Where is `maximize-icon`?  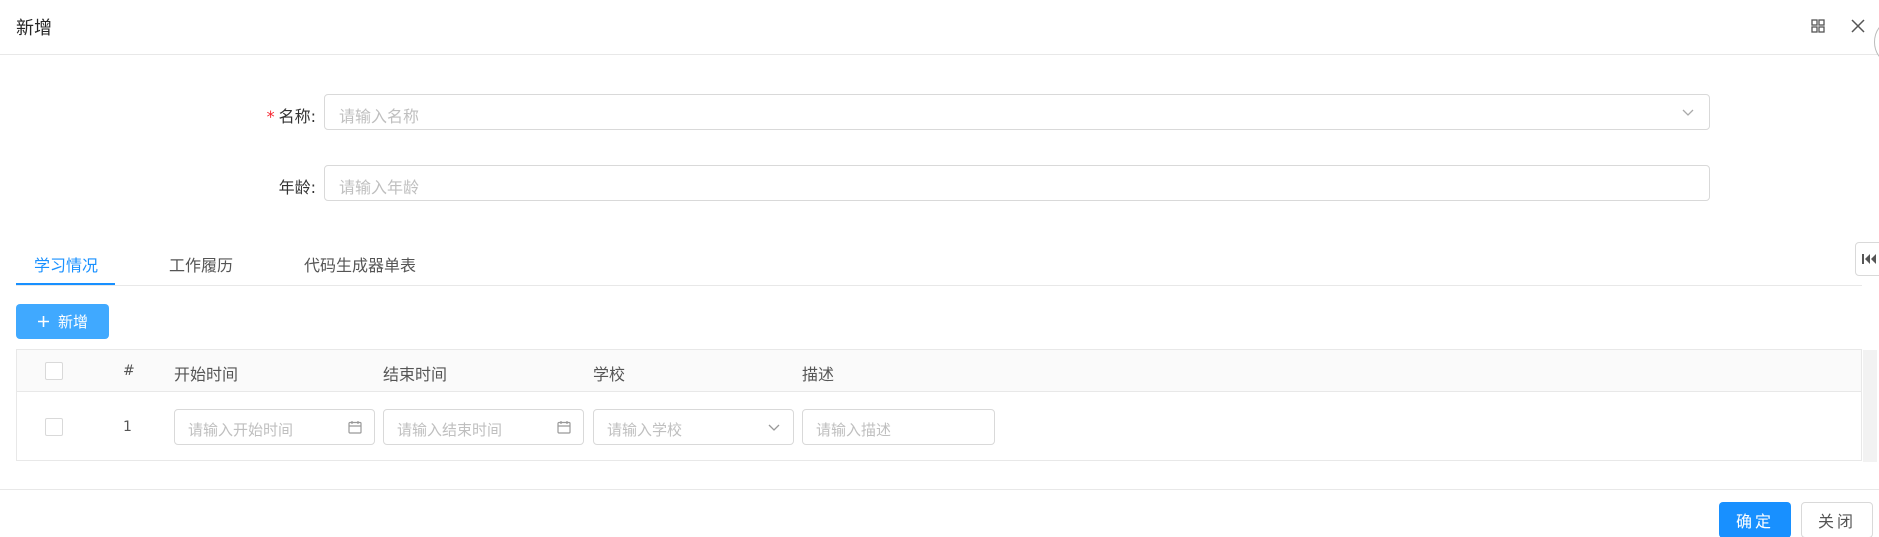
maximize-icon is located at coordinates (1818, 26).